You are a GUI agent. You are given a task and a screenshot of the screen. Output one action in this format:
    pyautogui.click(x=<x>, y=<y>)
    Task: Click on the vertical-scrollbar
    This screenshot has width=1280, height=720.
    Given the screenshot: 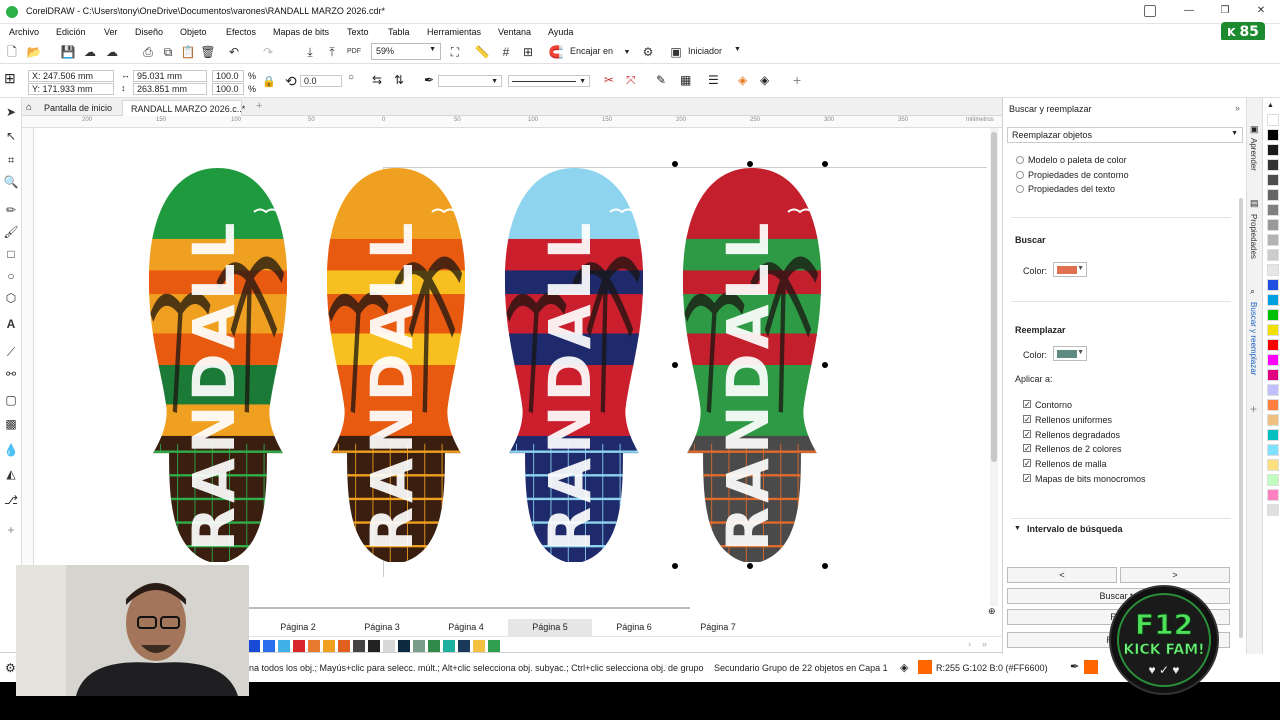 What is the action you would take?
    pyautogui.click(x=994, y=367)
    